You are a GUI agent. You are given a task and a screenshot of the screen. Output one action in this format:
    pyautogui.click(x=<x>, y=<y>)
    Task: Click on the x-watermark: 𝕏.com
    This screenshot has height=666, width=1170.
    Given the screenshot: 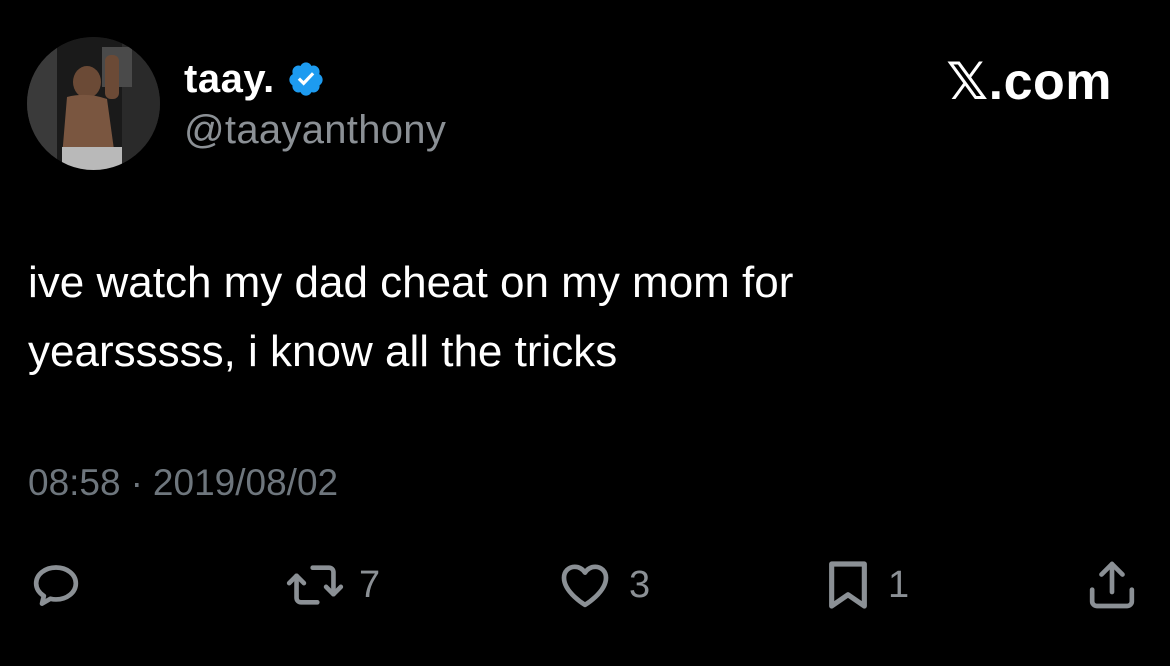 What is the action you would take?
    pyautogui.click(x=1029, y=82)
    